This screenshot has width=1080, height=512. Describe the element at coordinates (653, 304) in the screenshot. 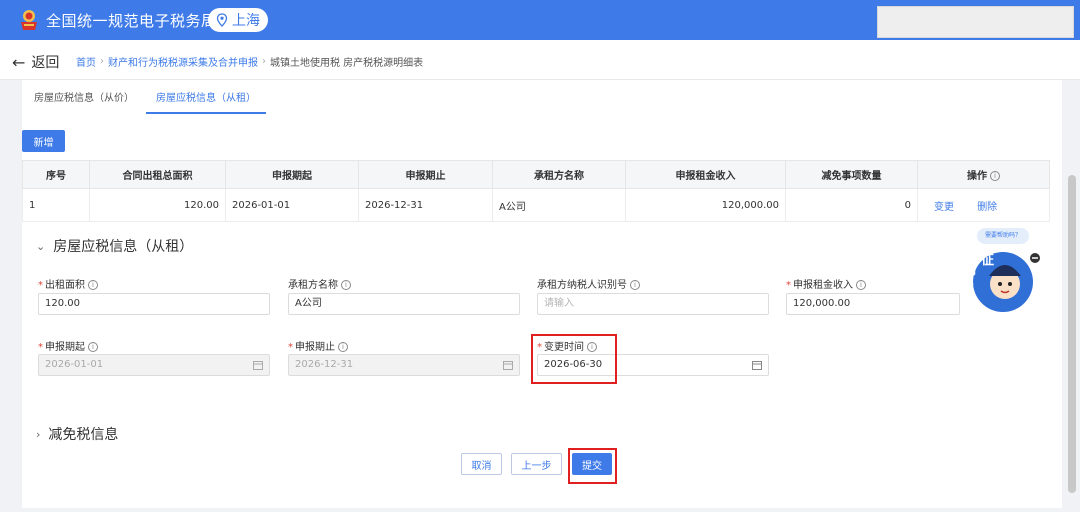

I see `lessee-tax-id-input: 请输入` at that location.